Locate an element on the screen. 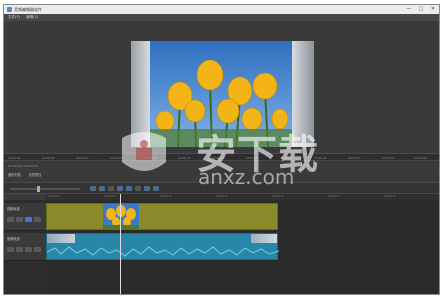 The width and height of the screenshot is (444, 297). audio-clip is located at coordinates (162, 246).